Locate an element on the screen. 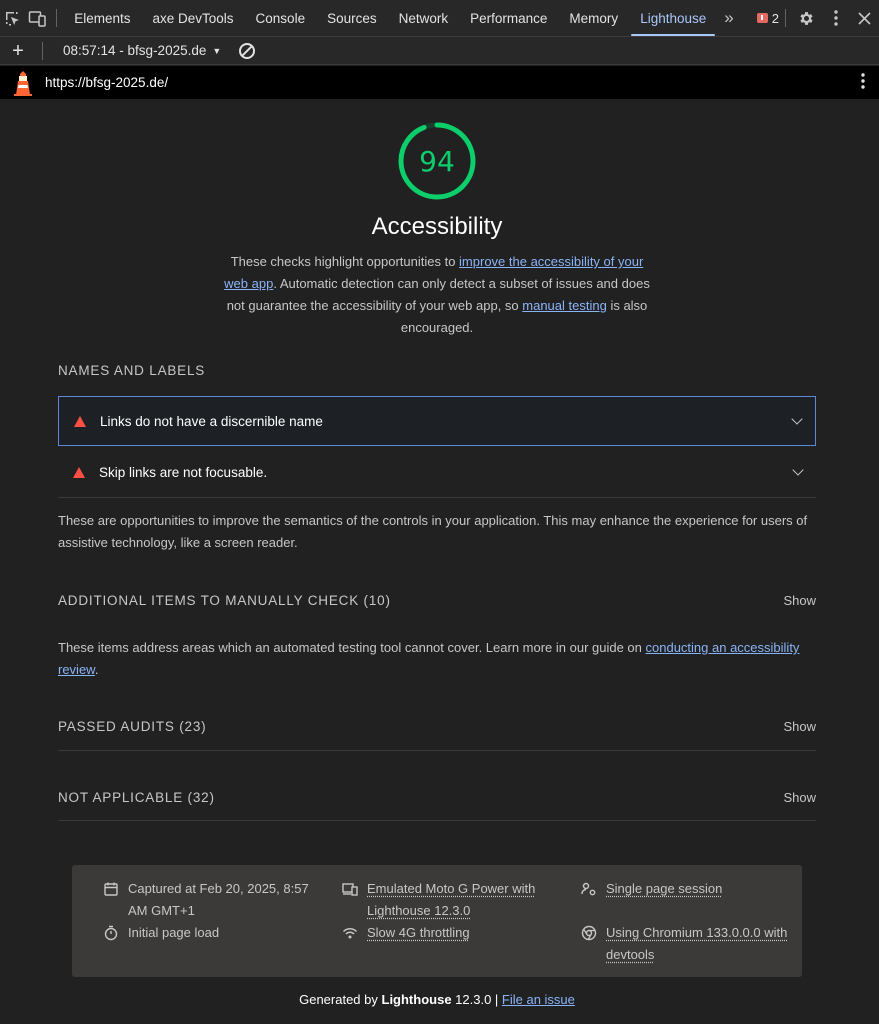  person-pin-icon is located at coordinates (588, 889).